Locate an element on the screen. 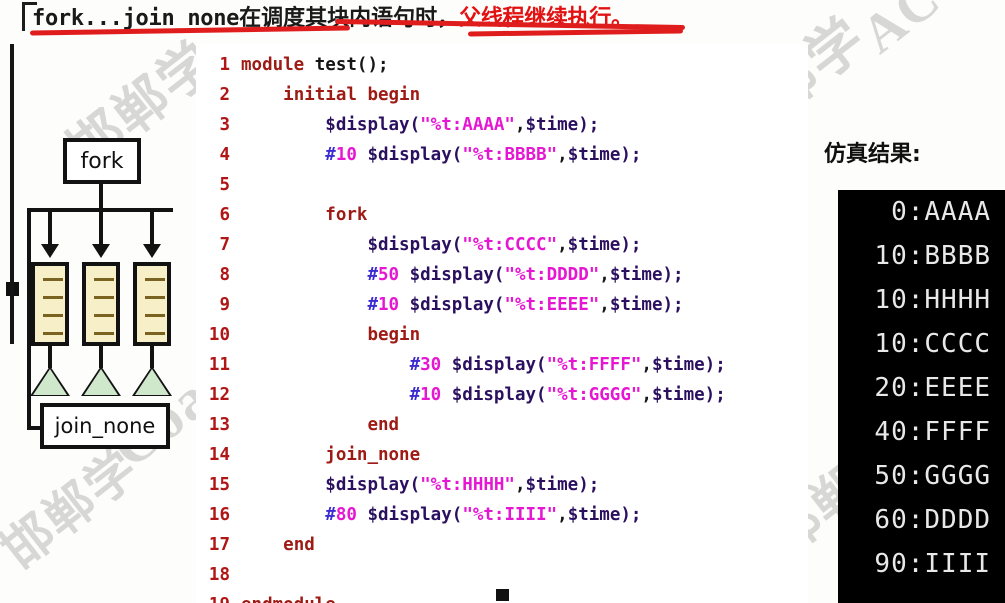 The width and height of the screenshot is (1005, 603). line-number: 2 is located at coordinates (224, 95).